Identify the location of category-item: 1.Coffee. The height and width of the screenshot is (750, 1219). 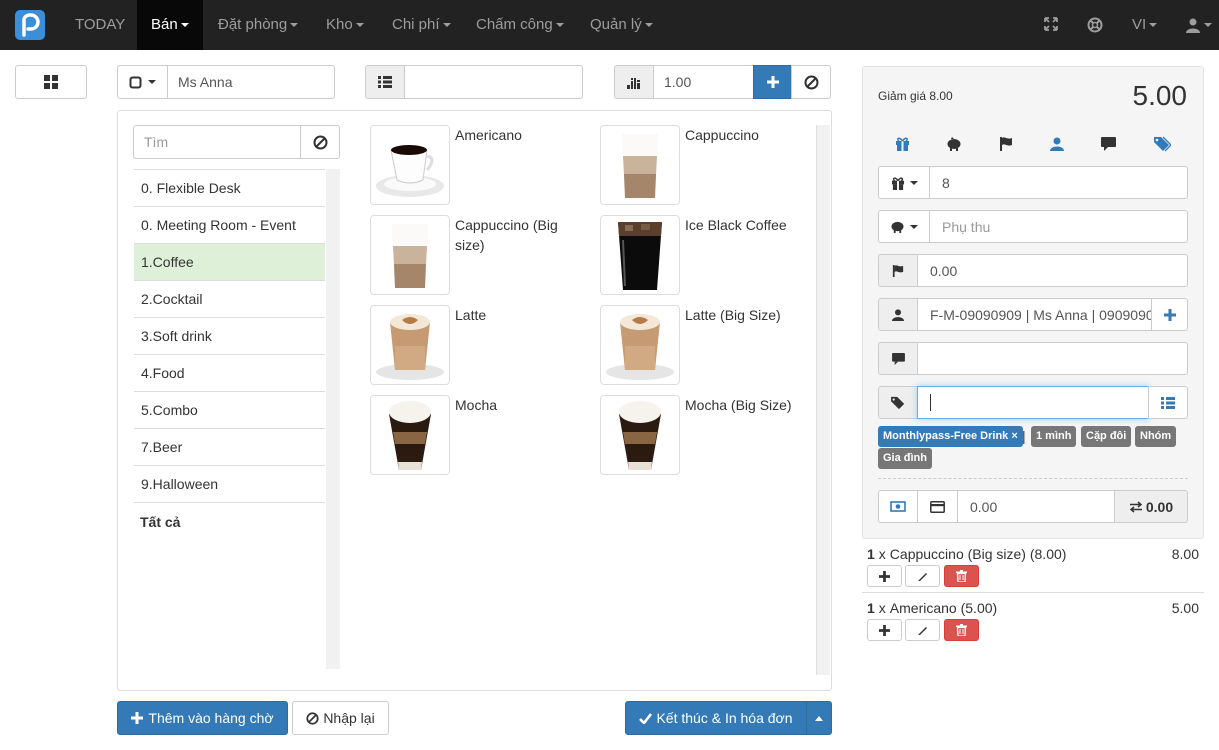
(229, 262).